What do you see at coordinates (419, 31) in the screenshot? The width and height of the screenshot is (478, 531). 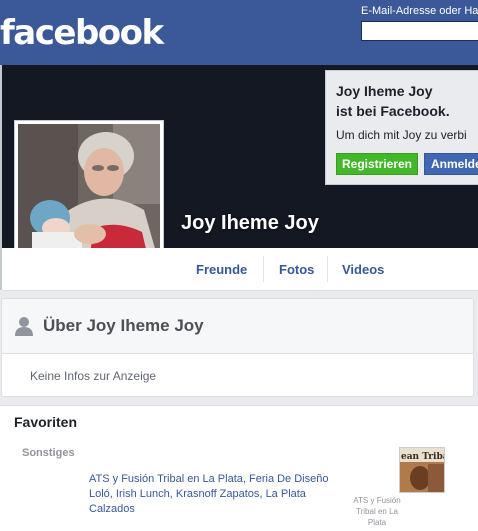 I see `login-email-input` at bounding box center [419, 31].